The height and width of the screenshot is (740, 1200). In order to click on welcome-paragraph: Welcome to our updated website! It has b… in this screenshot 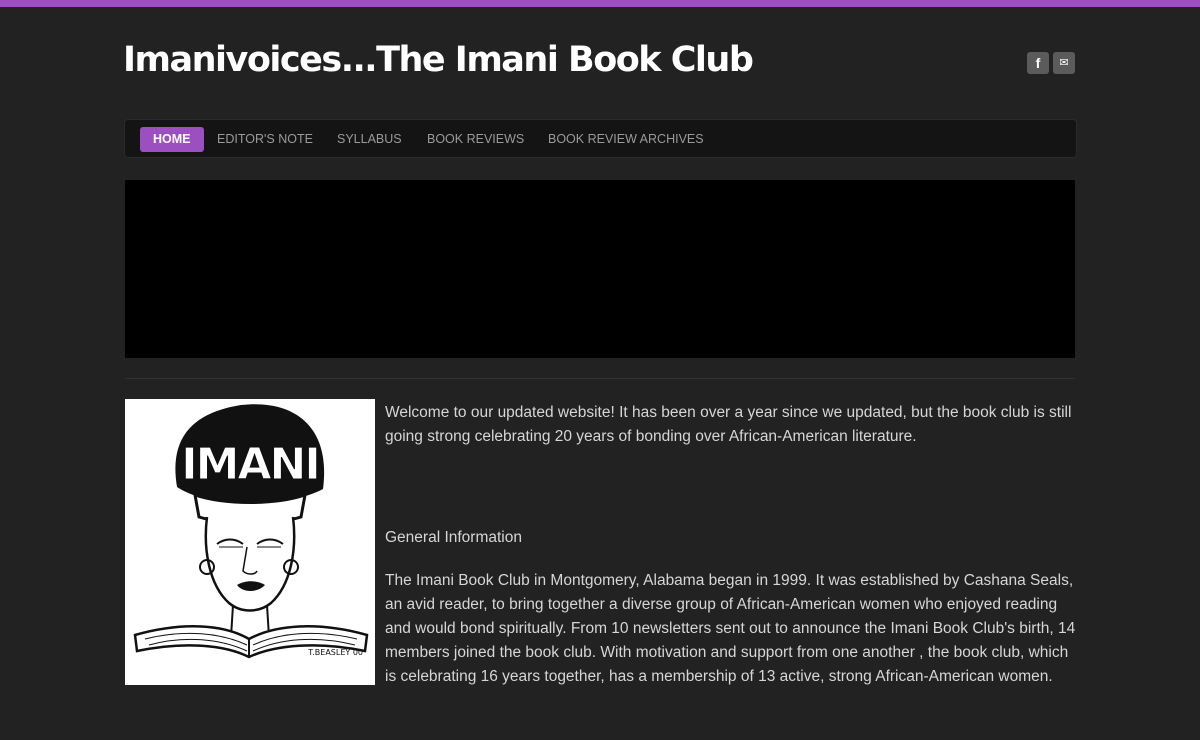, I will do `click(728, 424)`.